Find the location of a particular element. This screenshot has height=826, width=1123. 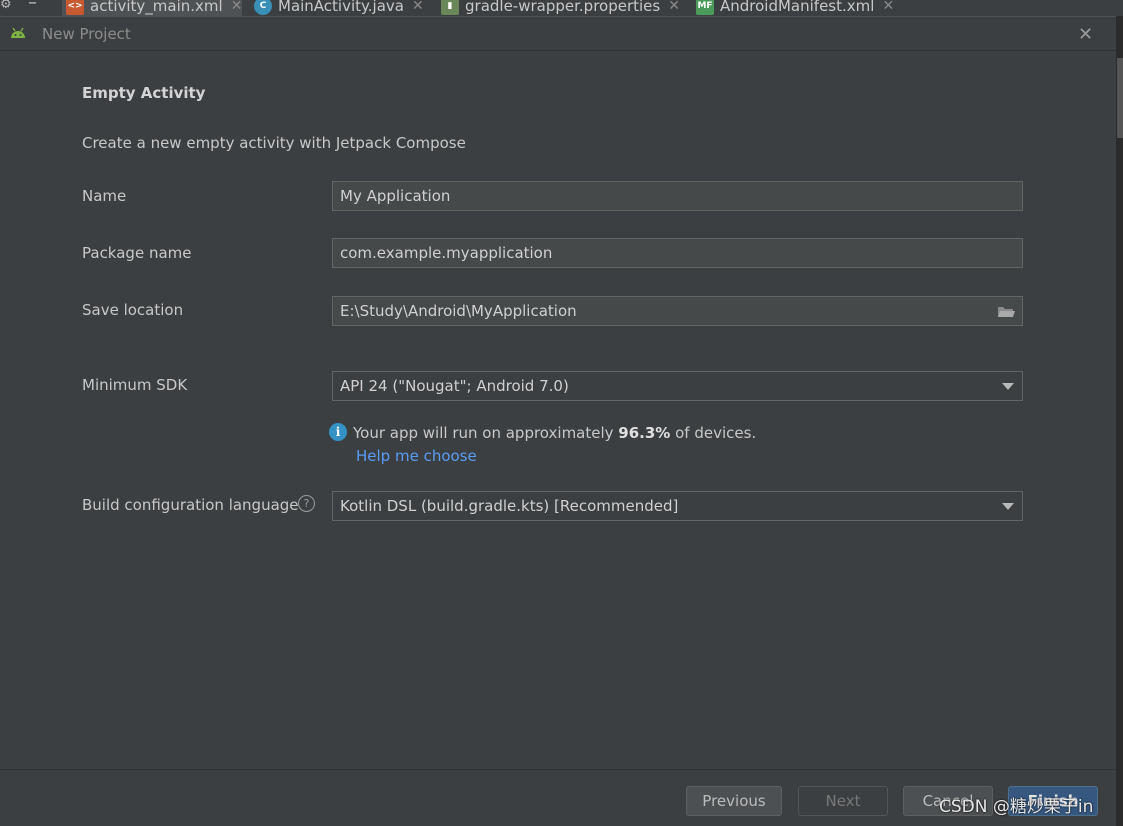

help-me-choose-link: Help me choose is located at coordinates (416, 456).